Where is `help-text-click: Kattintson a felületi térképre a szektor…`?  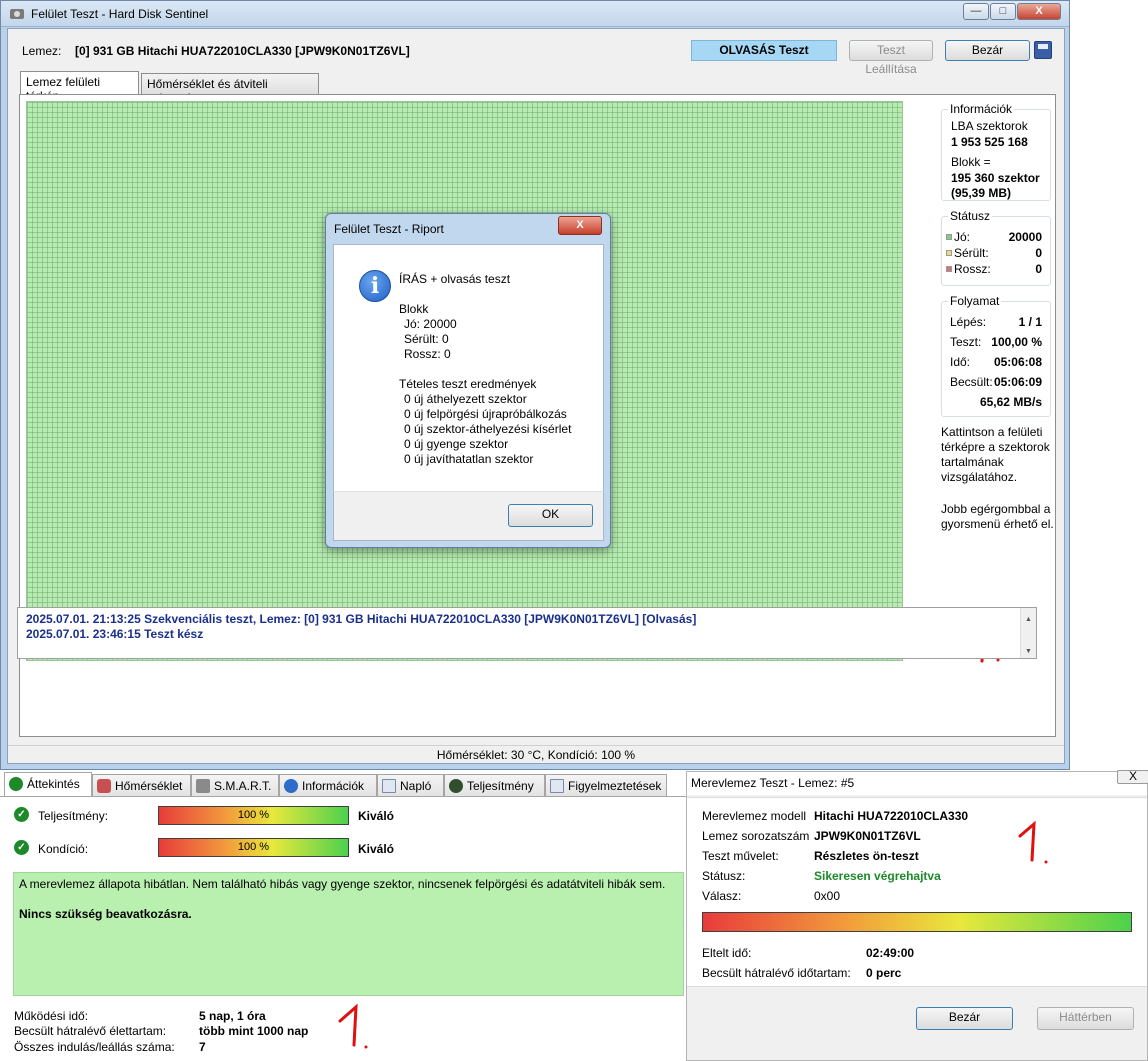 help-text-click: Kattintson a felületi térképre a szektor… is located at coordinates (995, 454).